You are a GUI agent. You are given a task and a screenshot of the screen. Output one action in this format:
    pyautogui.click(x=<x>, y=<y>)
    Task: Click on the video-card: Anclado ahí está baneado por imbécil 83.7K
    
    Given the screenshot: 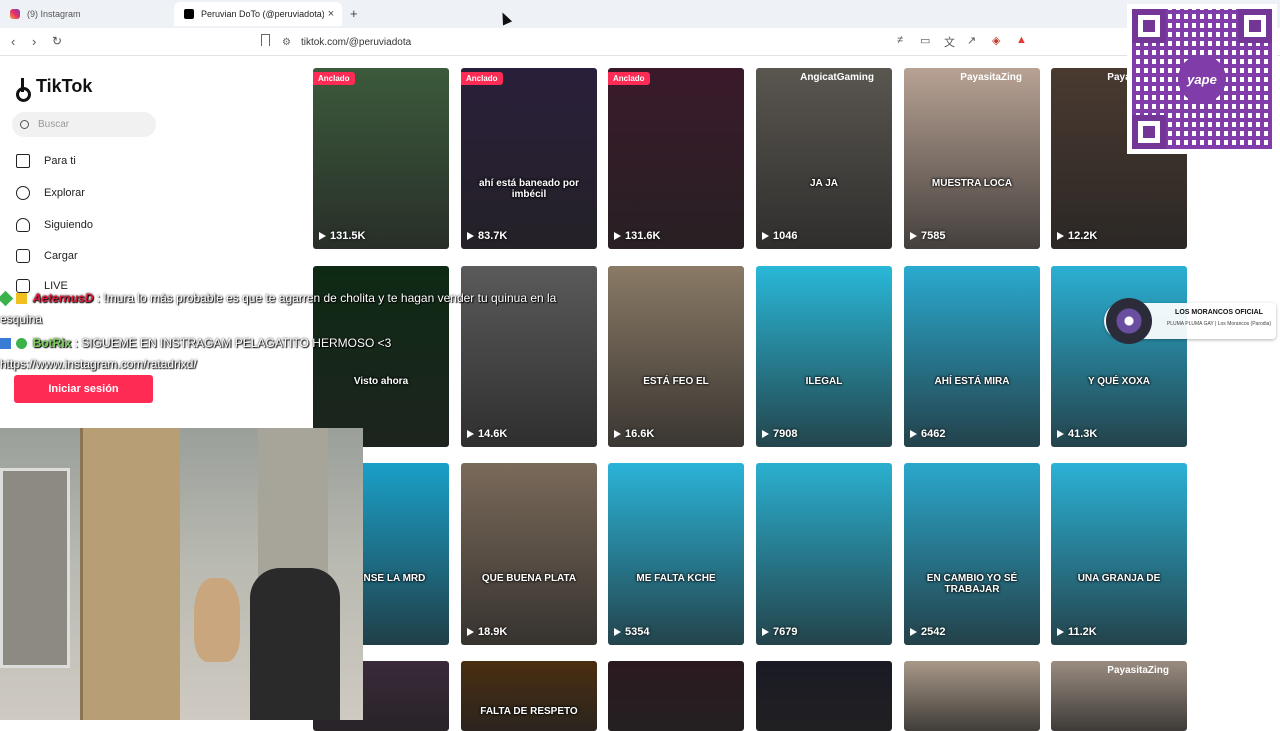 What is the action you would take?
    pyautogui.click(x=529, y=158)
    